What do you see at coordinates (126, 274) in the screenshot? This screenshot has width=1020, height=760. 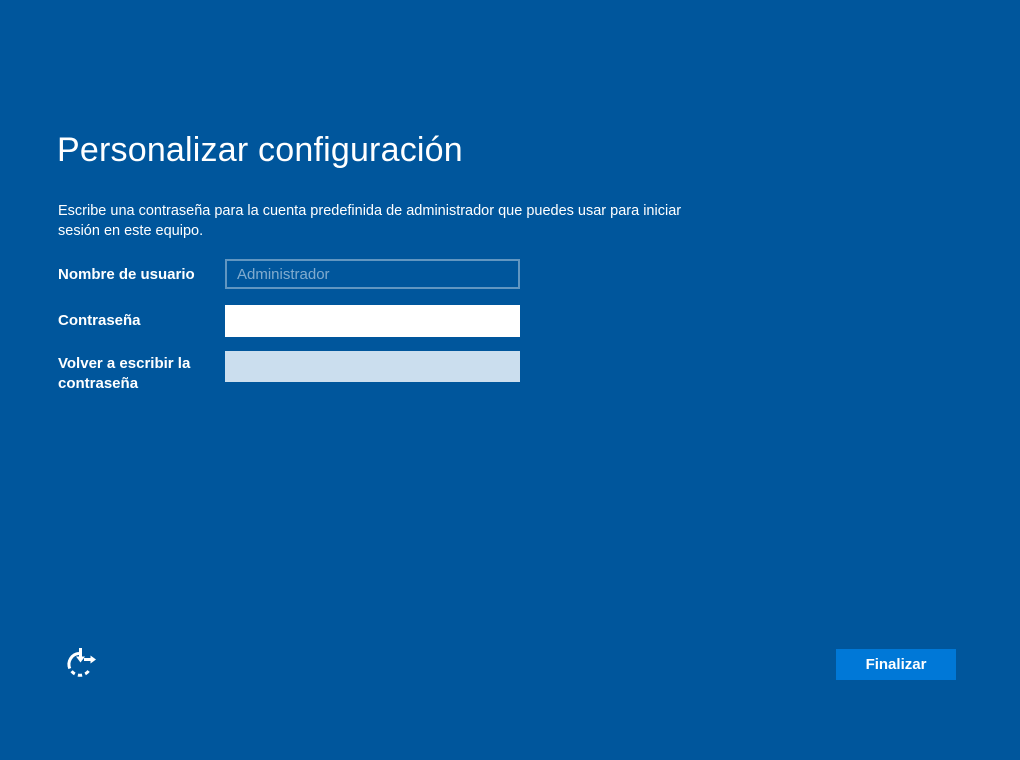 I see `username-label: Nombre de usuario` at bounding box center [126, 274].